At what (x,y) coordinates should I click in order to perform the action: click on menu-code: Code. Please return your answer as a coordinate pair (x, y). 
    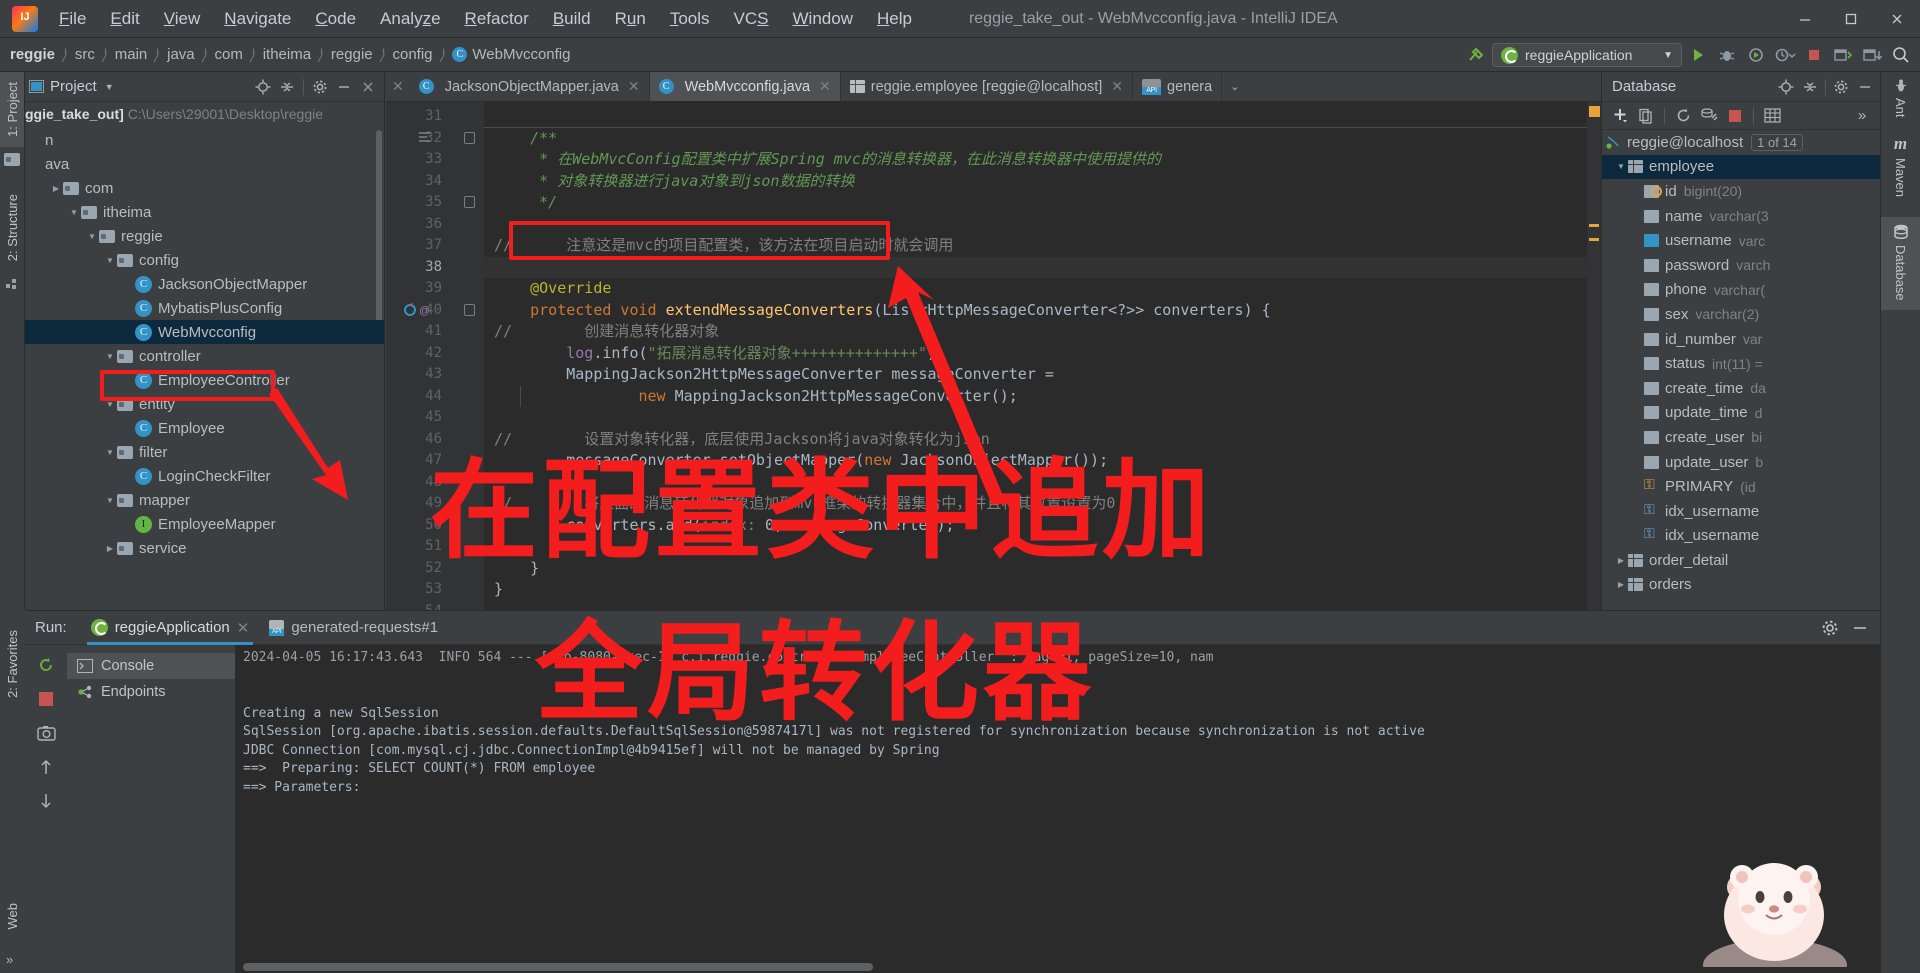
    Looking at the image, I should click on (335, 19).